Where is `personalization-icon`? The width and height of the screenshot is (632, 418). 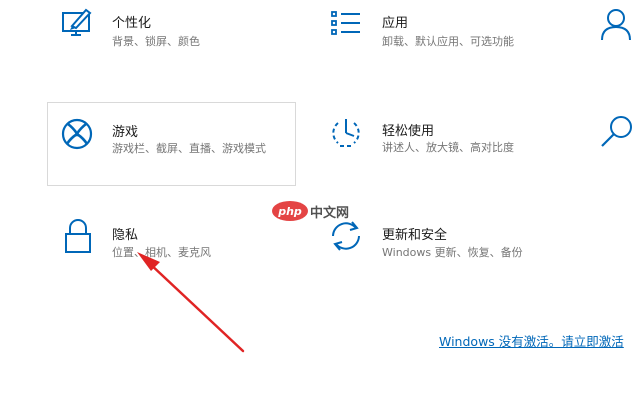 personalization-icon is located at coordinates (78, 24).